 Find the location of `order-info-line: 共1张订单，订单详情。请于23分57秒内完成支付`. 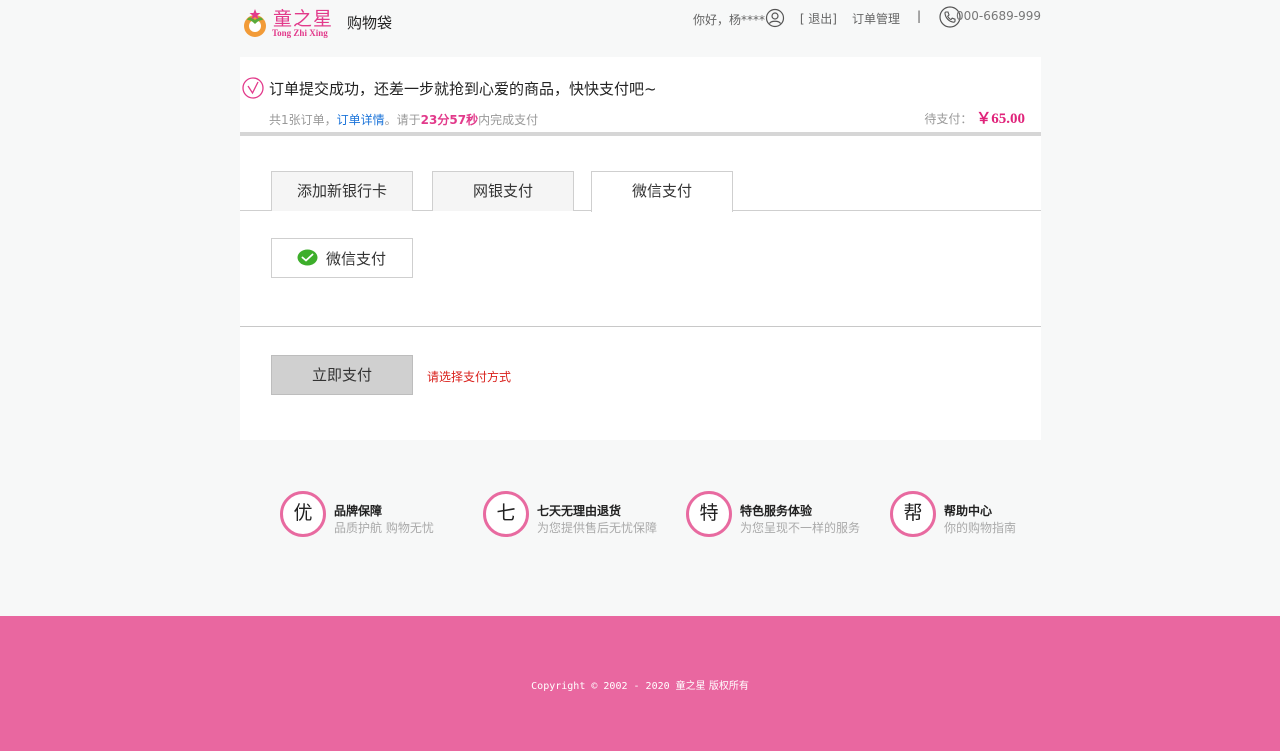

order-info-line: 共1张订单，订单详情。请于23分57秒内完成支付 is located at coordinates (403, 119).